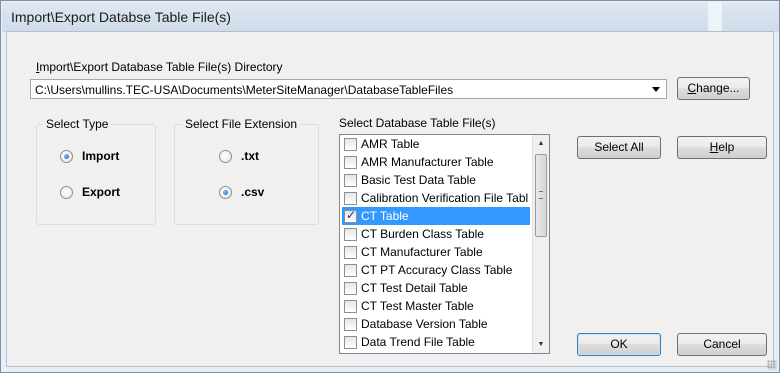  I want to click on list-item: CT Test Master Table, so click(436, 306).